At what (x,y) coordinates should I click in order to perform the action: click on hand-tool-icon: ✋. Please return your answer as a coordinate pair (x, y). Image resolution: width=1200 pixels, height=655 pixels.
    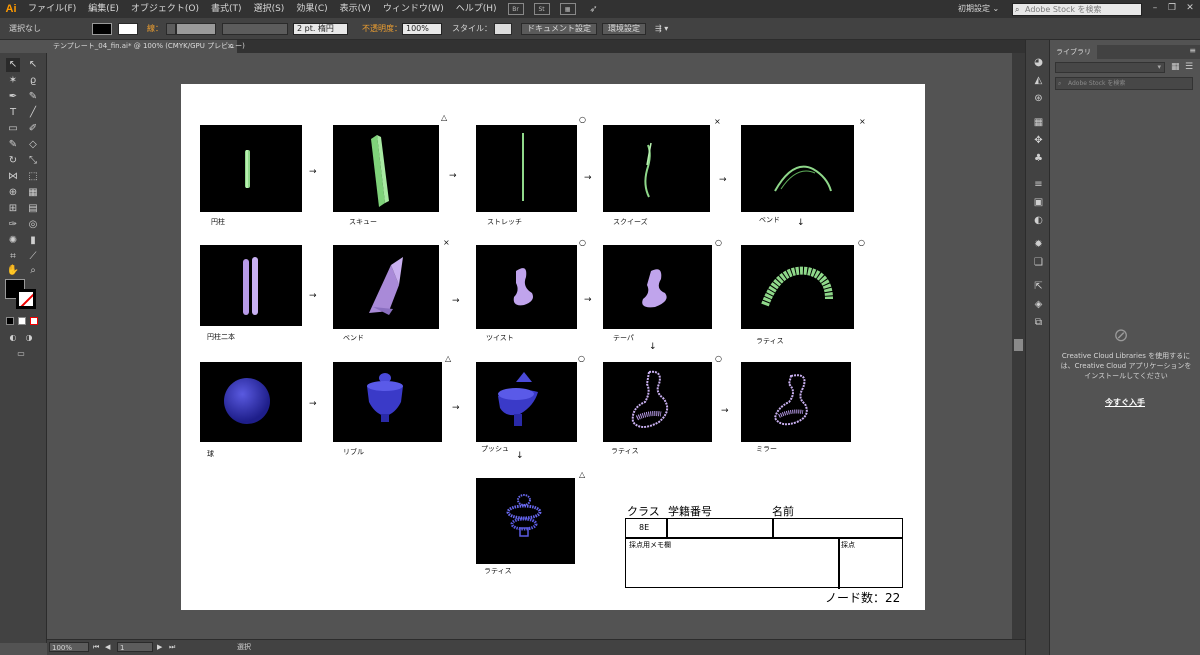
    Looking at the image, I should click on (13, 271).